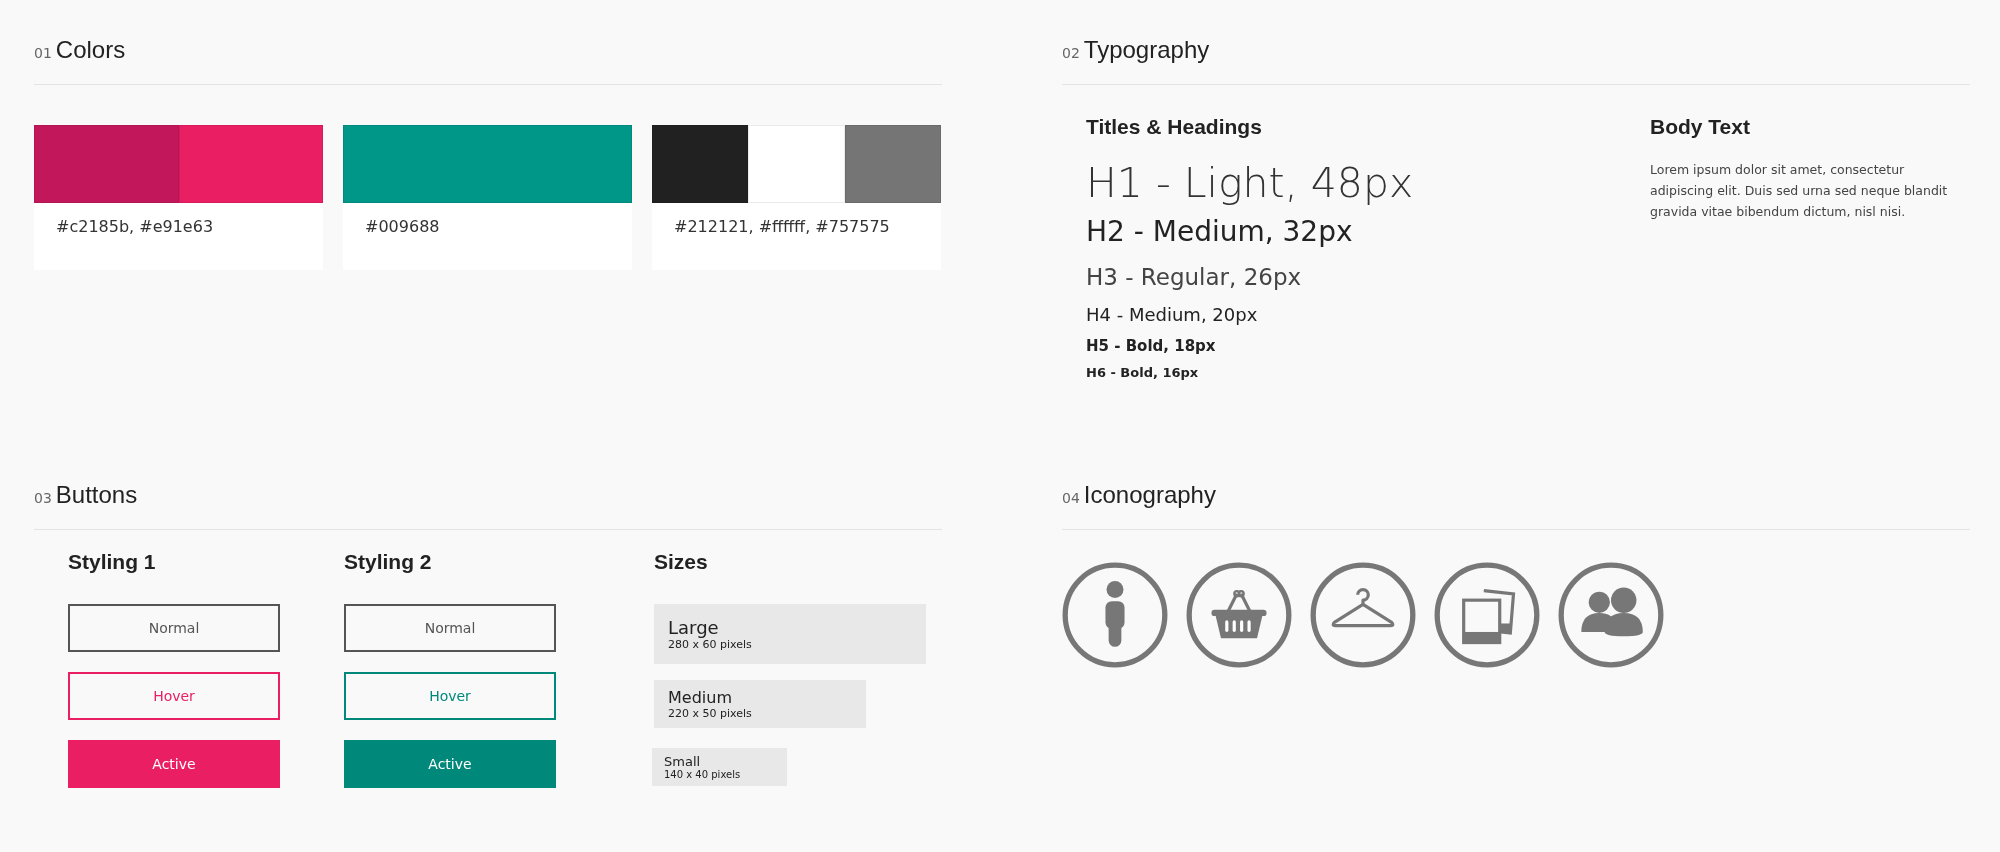  Describe the element at coordinates (1487, 615) in the screenshot. I see `photos-icon` at that location.